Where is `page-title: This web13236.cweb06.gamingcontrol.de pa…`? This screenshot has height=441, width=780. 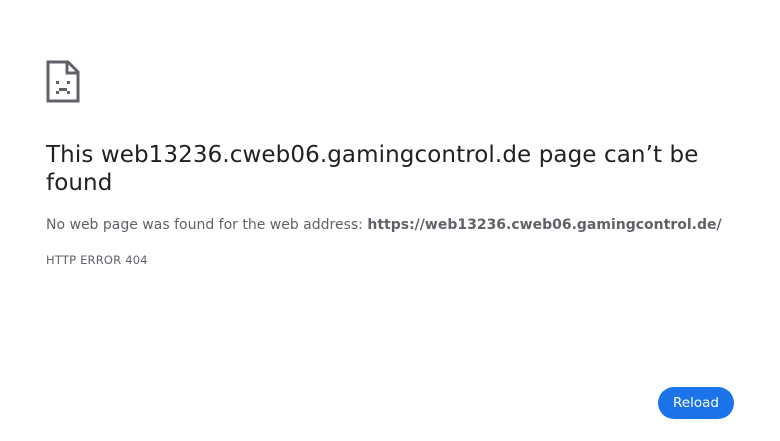
page-title: This web13236.cweb06.gamingcontrol.de pa… is located at coordinates (396, 169).